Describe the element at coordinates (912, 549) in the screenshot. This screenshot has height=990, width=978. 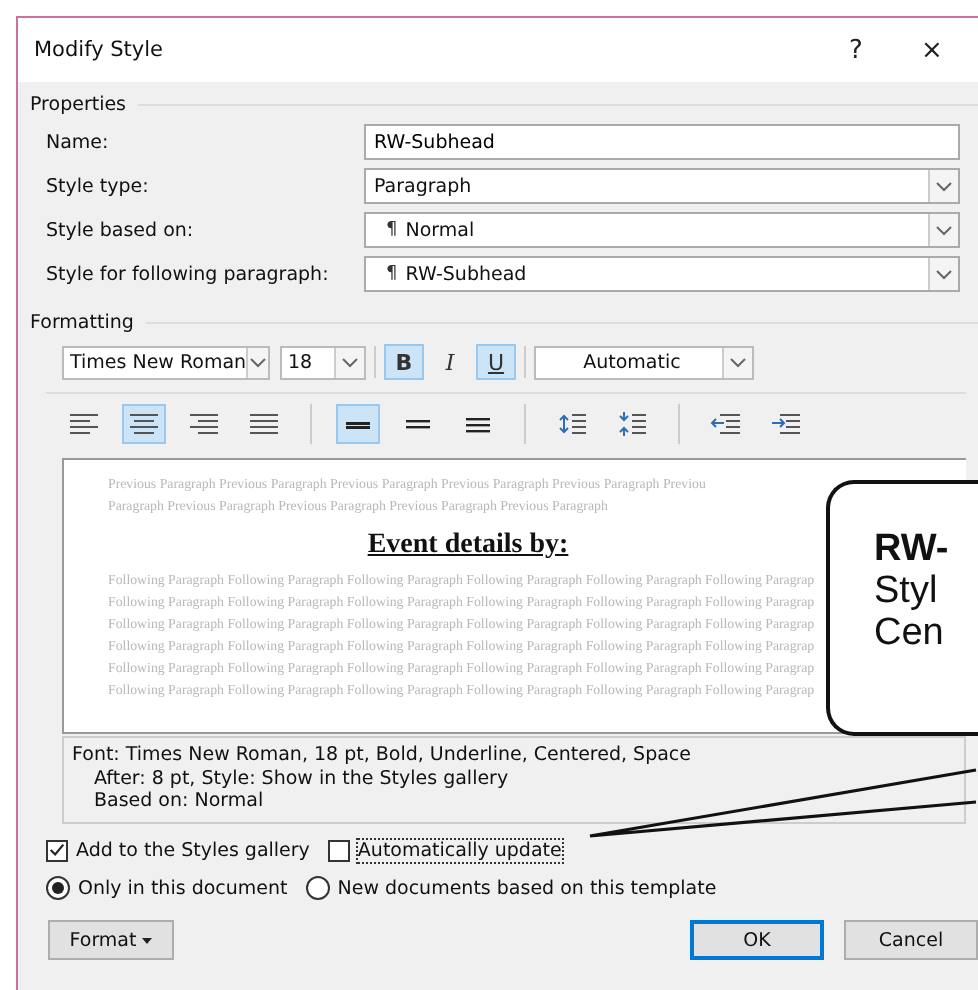
I see `callout-text: RW-` at that location.